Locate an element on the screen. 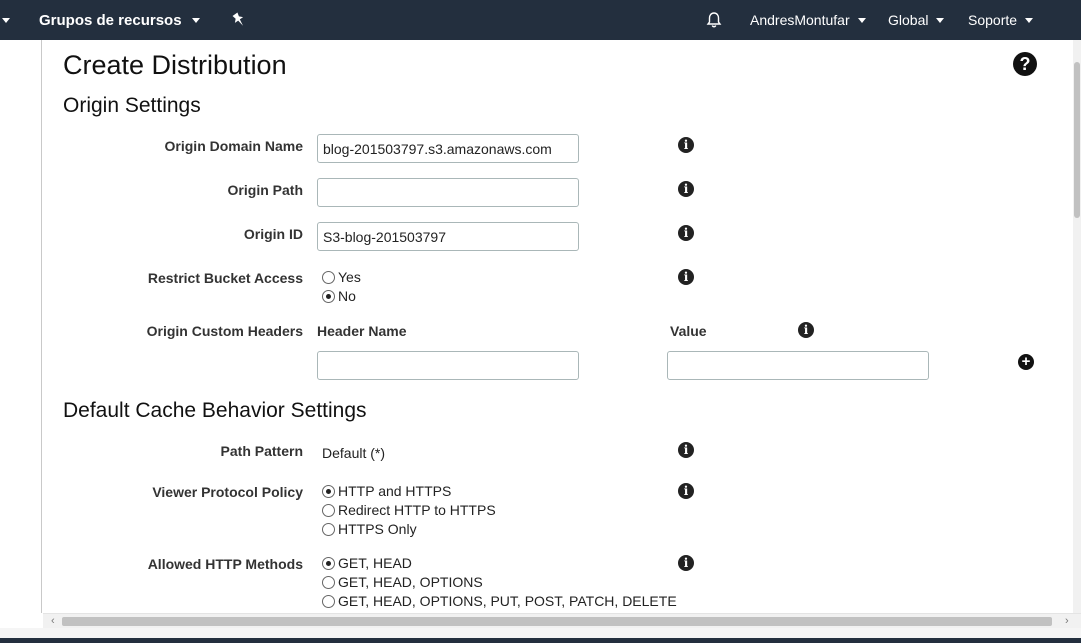 The width and height of the screenshot is (1081, 643). origin-path-label: Origin Path is located at coordinates (265, 190).